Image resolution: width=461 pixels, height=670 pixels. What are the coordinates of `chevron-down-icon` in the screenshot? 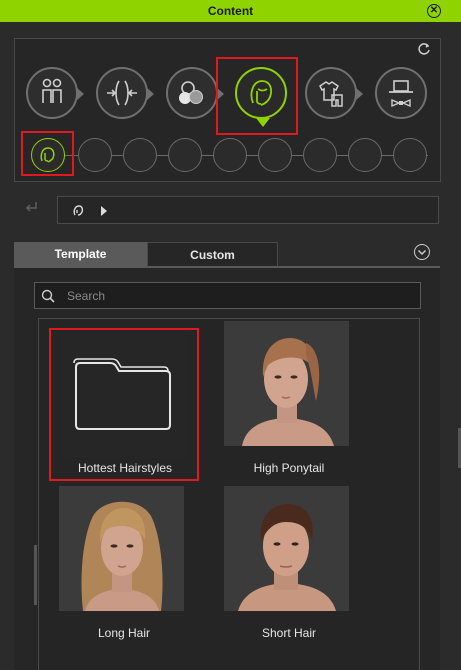 It's located at (422, 252).